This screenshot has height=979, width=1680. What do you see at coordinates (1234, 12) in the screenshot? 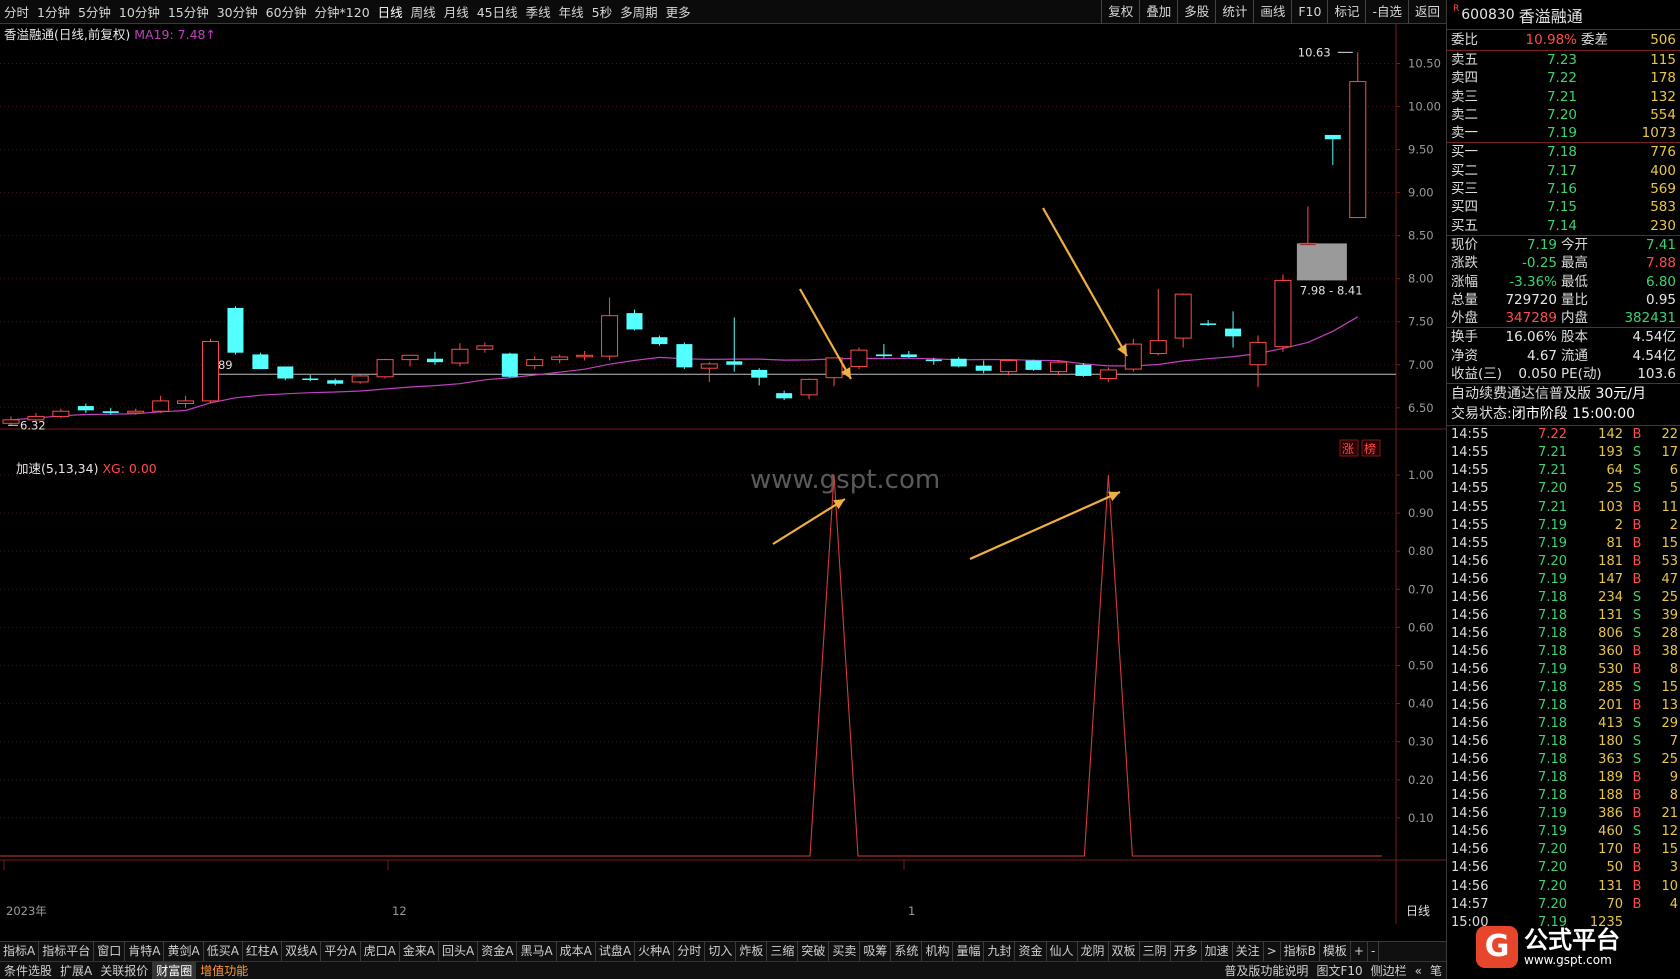
I see `tool-button-3: 统计` at bounding box center [1234, 12].